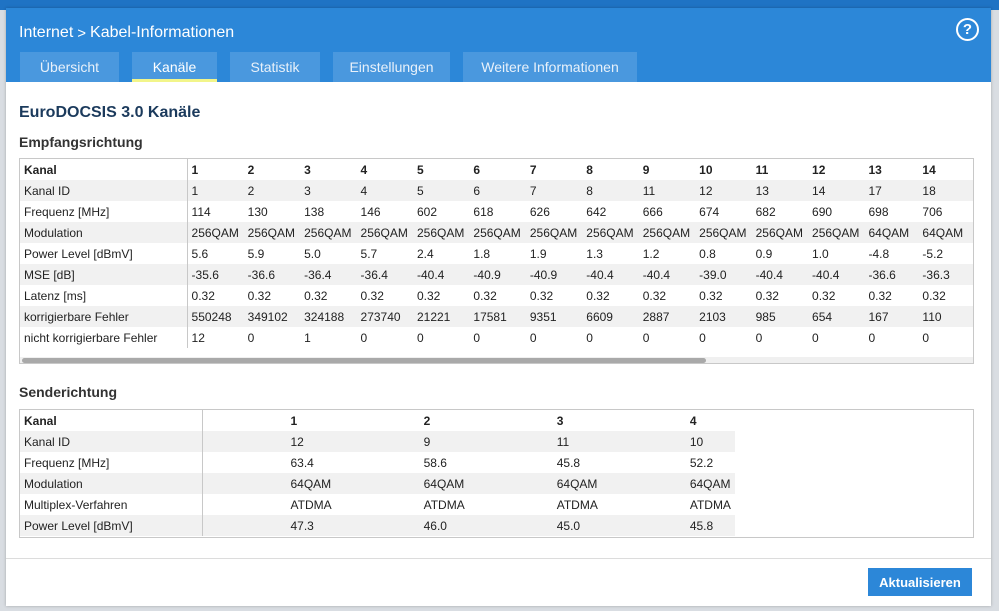 This screenshot has width=999, height=611. I want to click on table-cell: 114, so click(201, 211).